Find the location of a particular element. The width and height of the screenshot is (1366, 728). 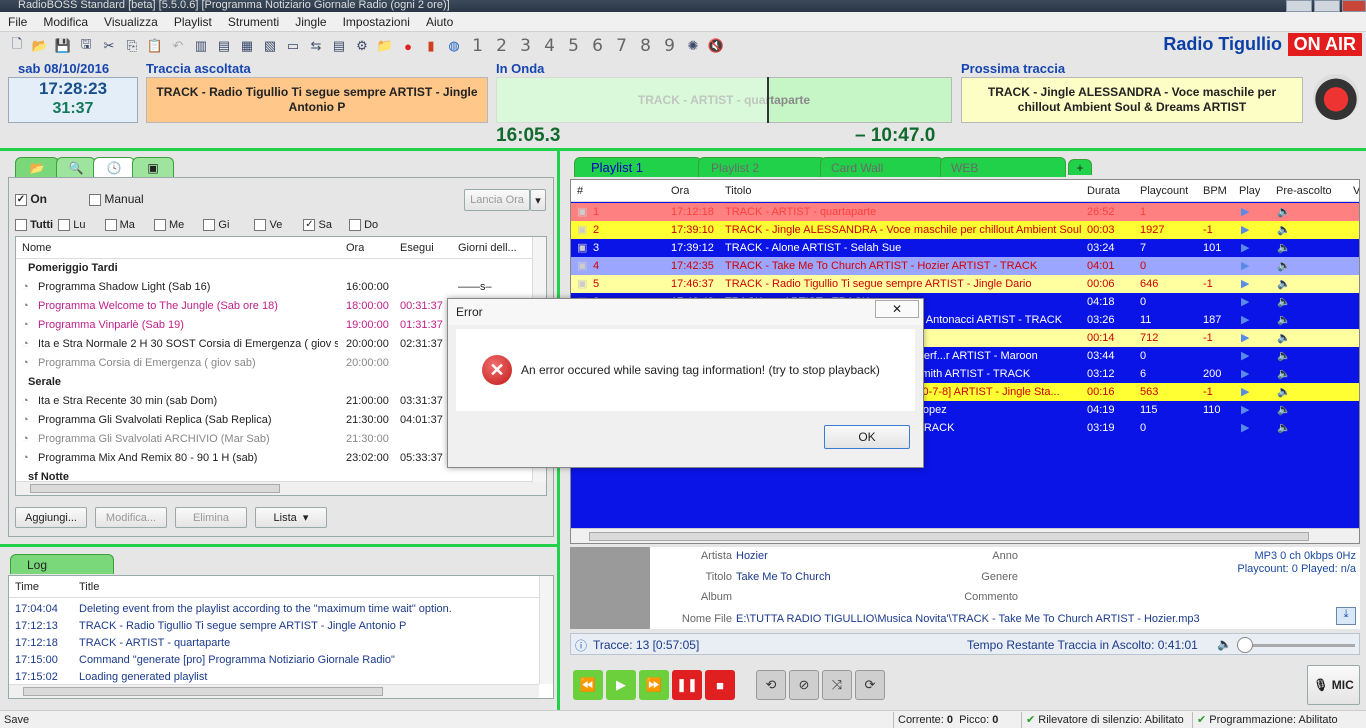

tab-scheduler: 🕓 is located at coordinates (114, 167).